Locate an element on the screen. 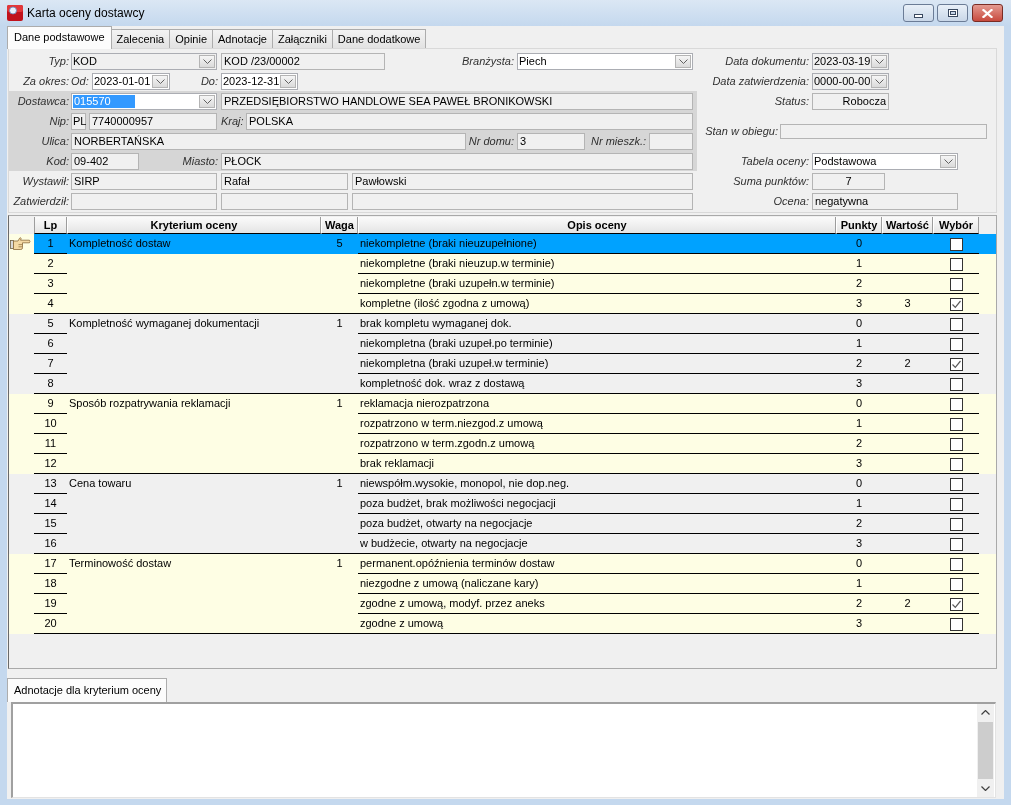 This screenshot has width=1011, height=805. table-cell: 20 is located at coordinates (50, 624).